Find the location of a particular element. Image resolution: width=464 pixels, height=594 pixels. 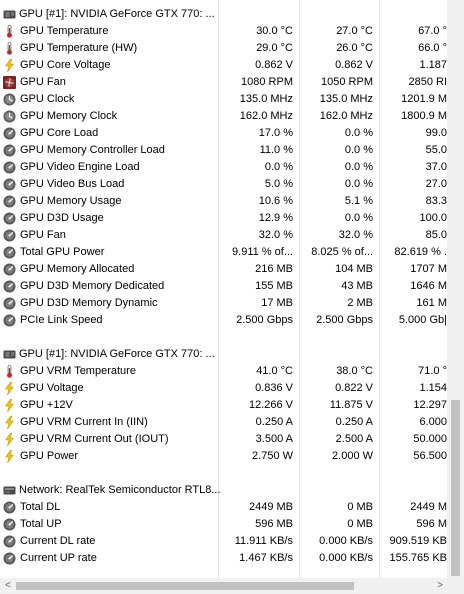

sensor-min-value: 0 MB is located at coordinates (360, 524).